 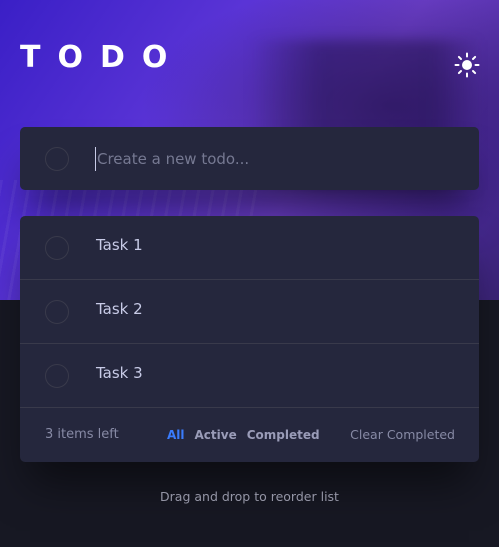 I want to click on todo-label: Task 3, so click(x=119, y=373).